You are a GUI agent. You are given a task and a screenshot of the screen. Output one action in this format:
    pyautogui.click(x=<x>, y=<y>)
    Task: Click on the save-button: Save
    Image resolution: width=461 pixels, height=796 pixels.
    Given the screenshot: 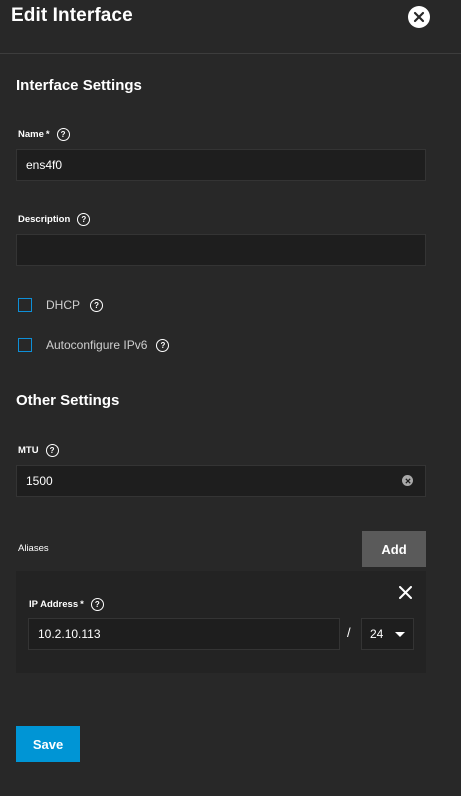 What is the action you would take?
    pyautogui.click(x=48, y=744)
    